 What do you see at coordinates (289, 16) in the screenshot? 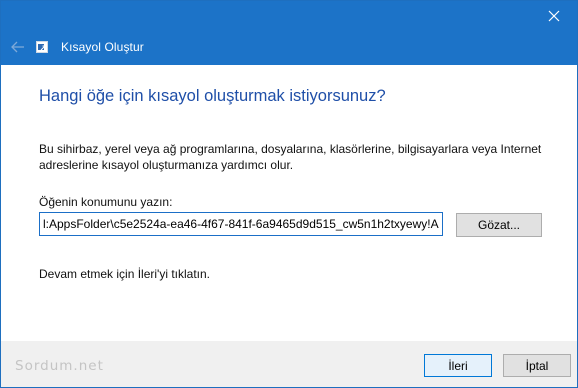
I see `title-bar` at bounding box center [289, 16].